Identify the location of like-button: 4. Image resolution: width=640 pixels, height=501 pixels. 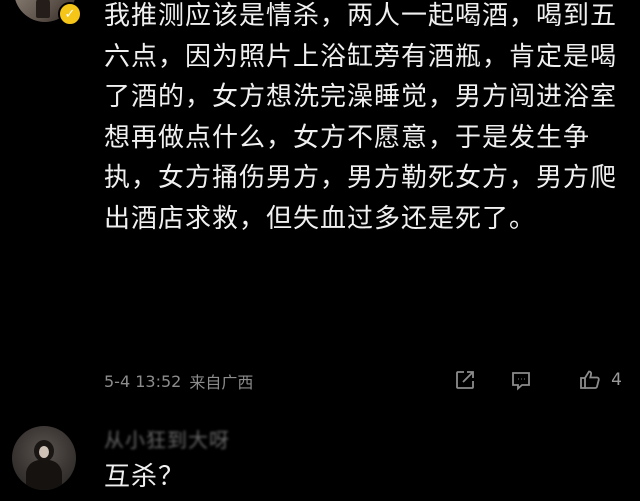
(598, 380).